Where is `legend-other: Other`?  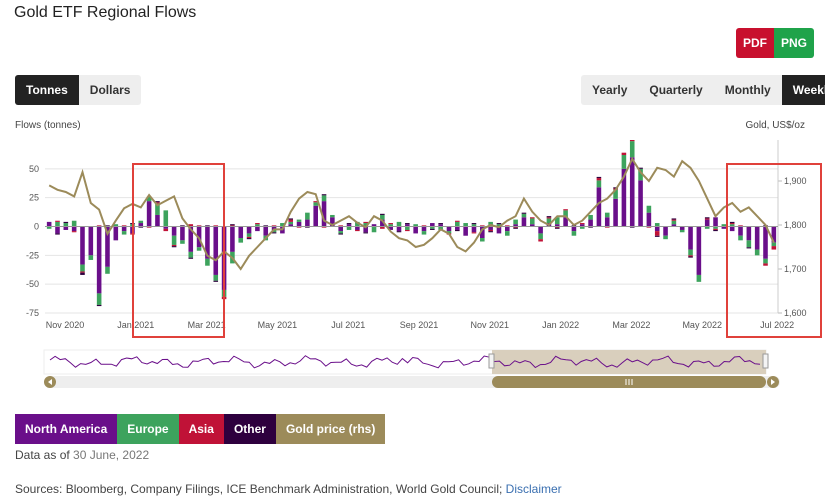 legend-other: Other is located at coordinates (249, 429).